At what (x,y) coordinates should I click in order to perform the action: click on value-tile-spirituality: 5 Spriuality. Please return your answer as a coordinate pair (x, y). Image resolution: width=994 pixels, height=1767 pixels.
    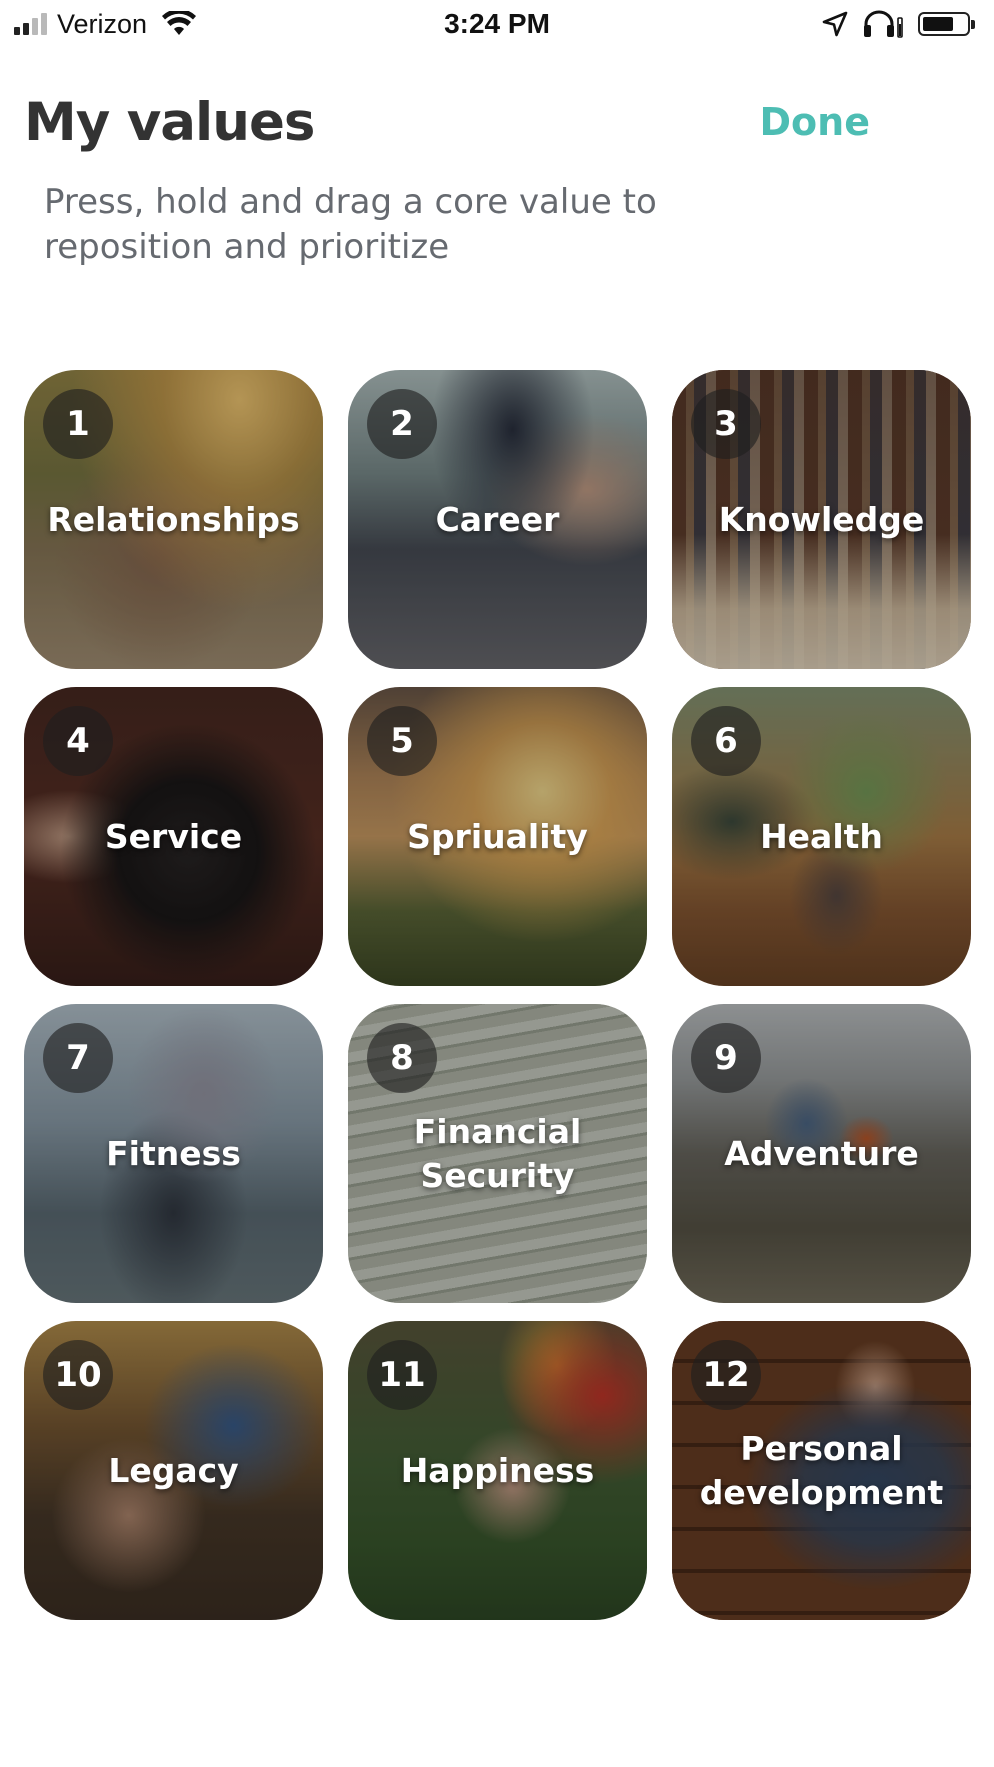
    Looking at the image, I should click on (497, 836).